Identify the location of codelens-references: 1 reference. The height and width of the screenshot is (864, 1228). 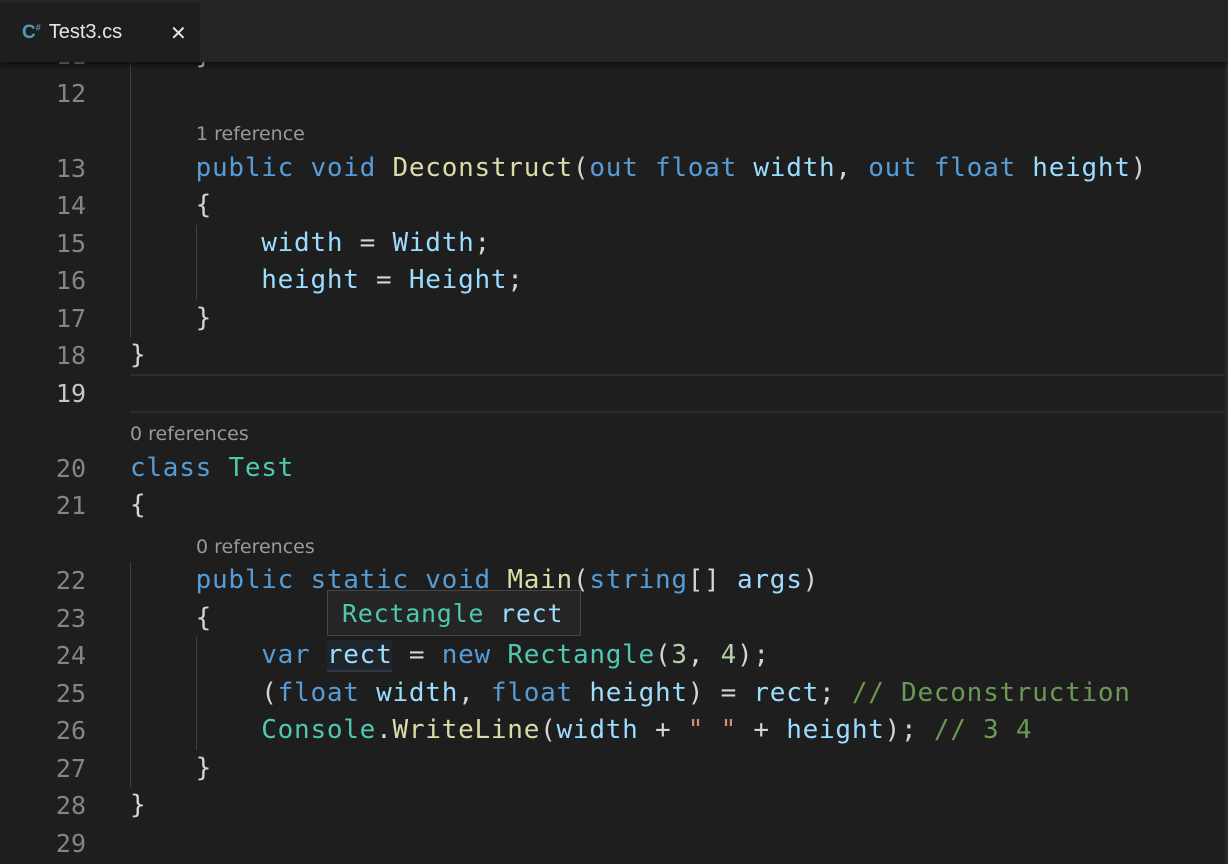
(250, 135).